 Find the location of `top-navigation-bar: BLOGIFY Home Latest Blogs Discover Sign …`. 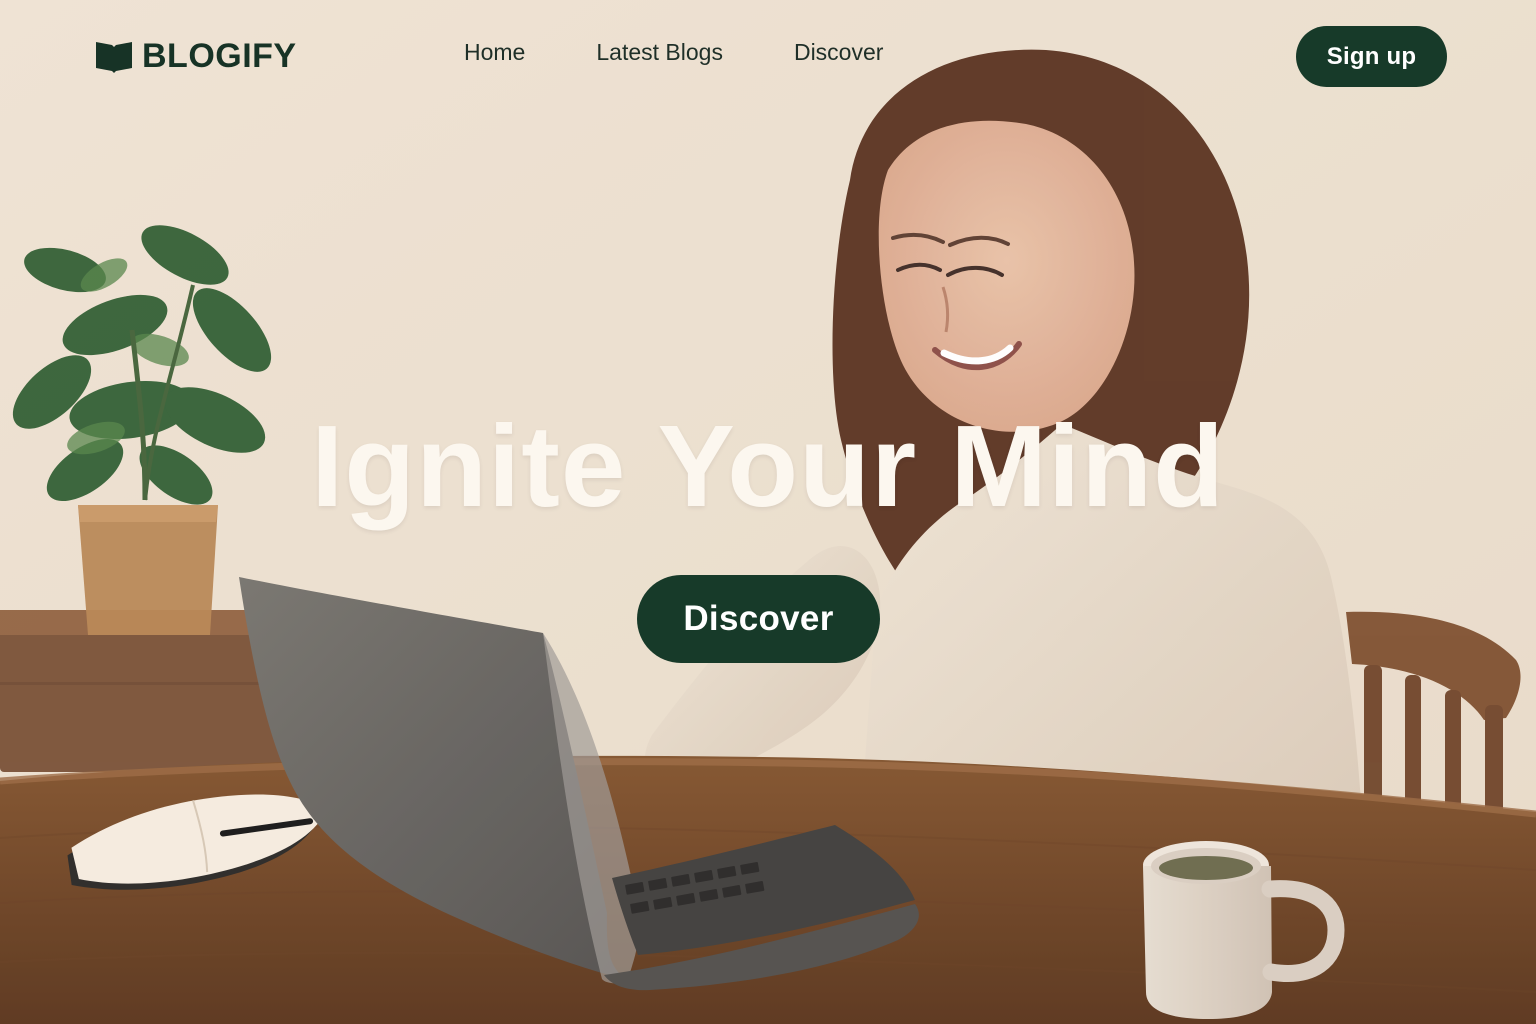

top-navigation-bar: BLOGIFY Home Latest Blogs Discover Sign … is located at coordinates (768, 55).